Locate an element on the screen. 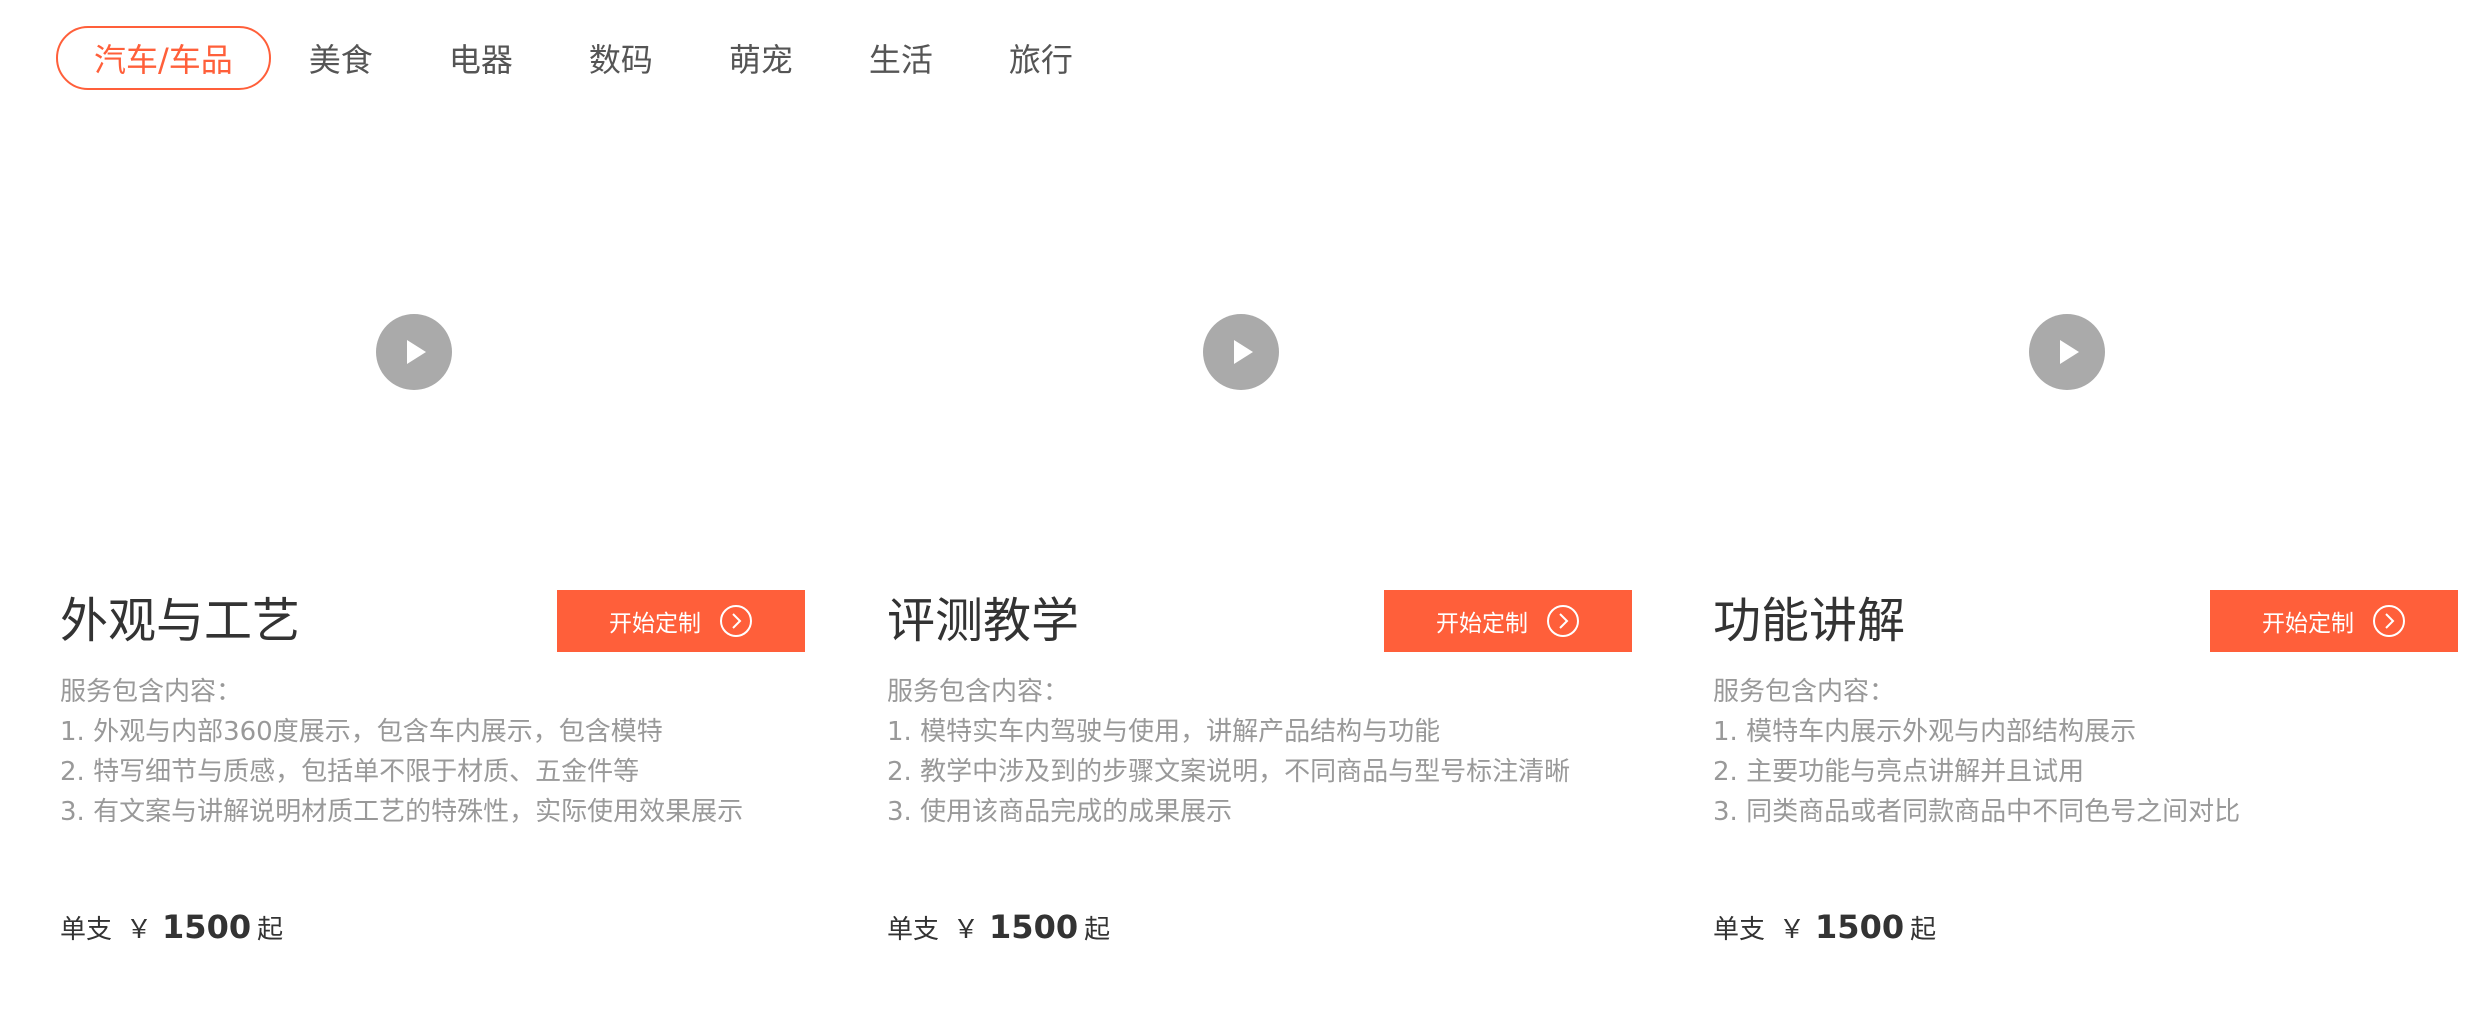 This screenshot has width=2480, height=1032. description-item: 3. 有文案与讲解说明材质工艺的特殊性，实际使用效果展示 is located at coordinates (402, 812).